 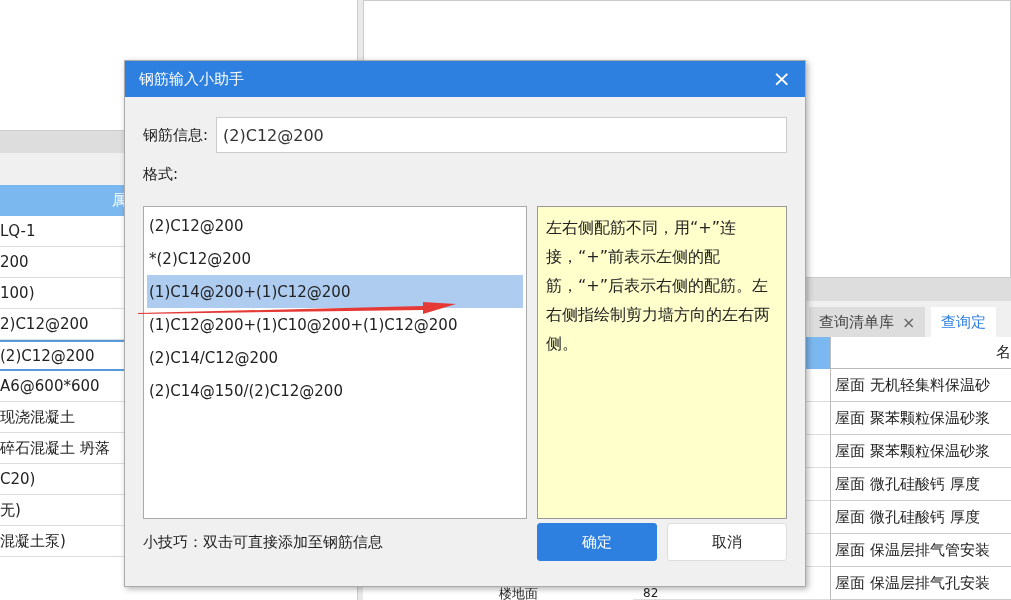 I want to click on close-button: ×, so click(x=781, y=79).